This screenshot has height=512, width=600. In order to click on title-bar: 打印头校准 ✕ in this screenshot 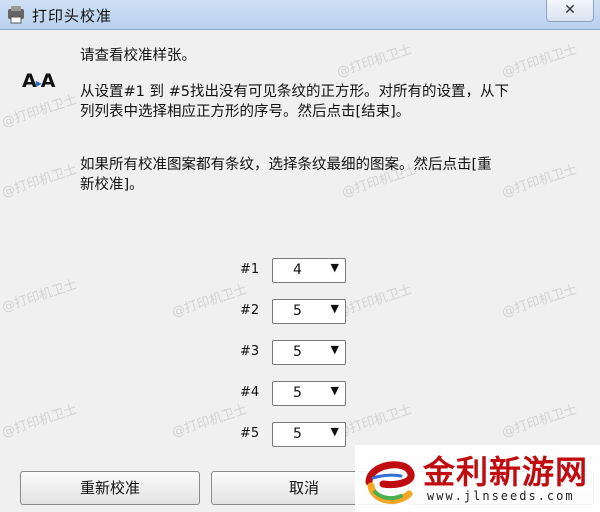, I will do `click(300, 15)`.